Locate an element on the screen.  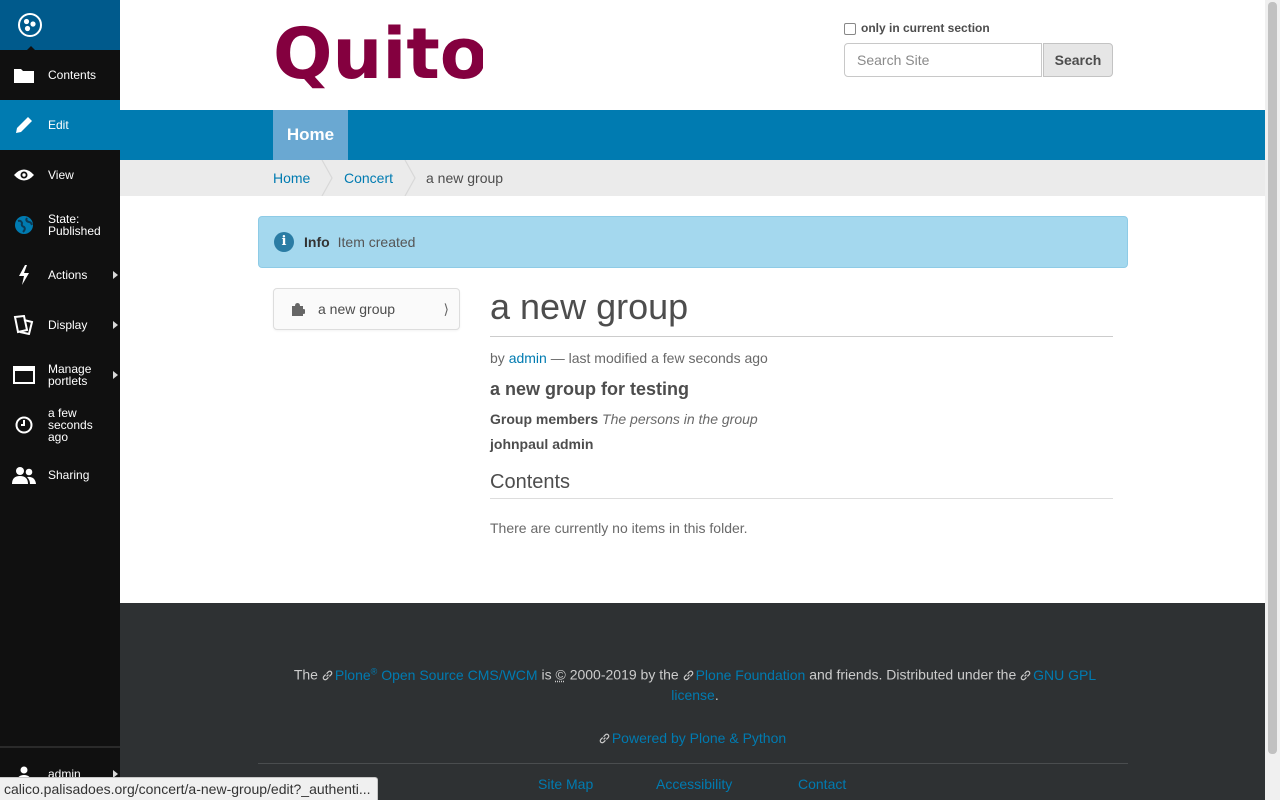
document-description: a new group for testing is located at coordinates (590, 389).